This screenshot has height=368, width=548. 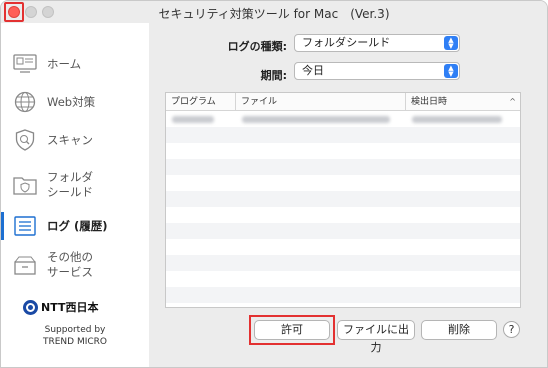 What do you see at coordinates (313, 70) in the screenshot?
I see `period-value: 今日` at bounding box center [313, 70].